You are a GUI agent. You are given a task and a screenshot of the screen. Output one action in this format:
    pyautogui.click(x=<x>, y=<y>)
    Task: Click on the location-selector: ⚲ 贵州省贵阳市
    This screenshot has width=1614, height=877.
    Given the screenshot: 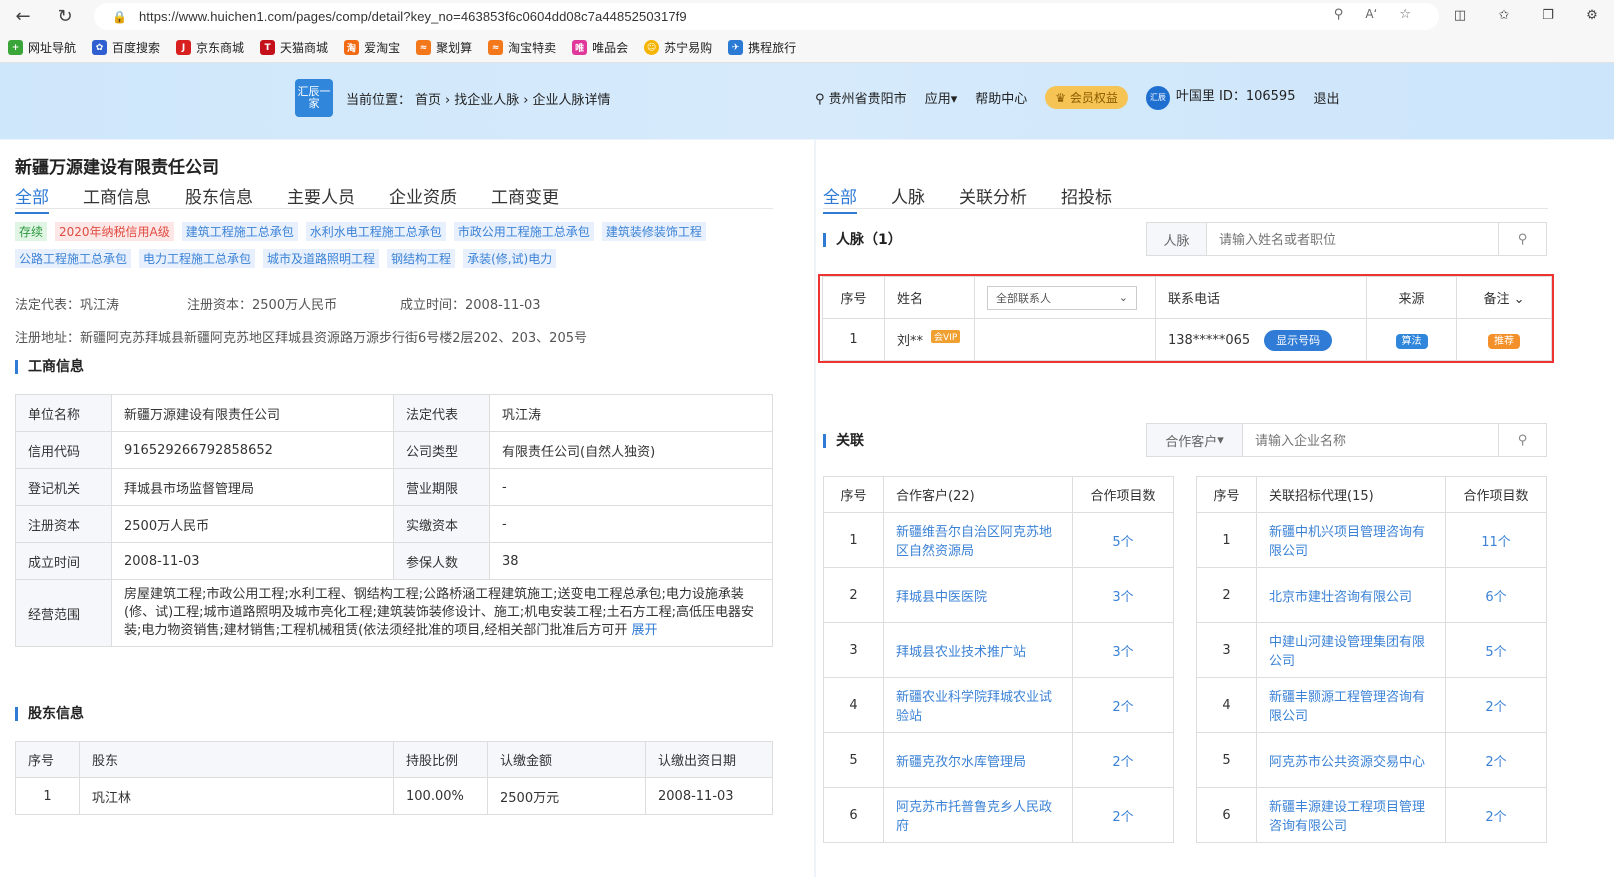 What is the action you would take?
    pyautogui.click(x=861, y=97)
    